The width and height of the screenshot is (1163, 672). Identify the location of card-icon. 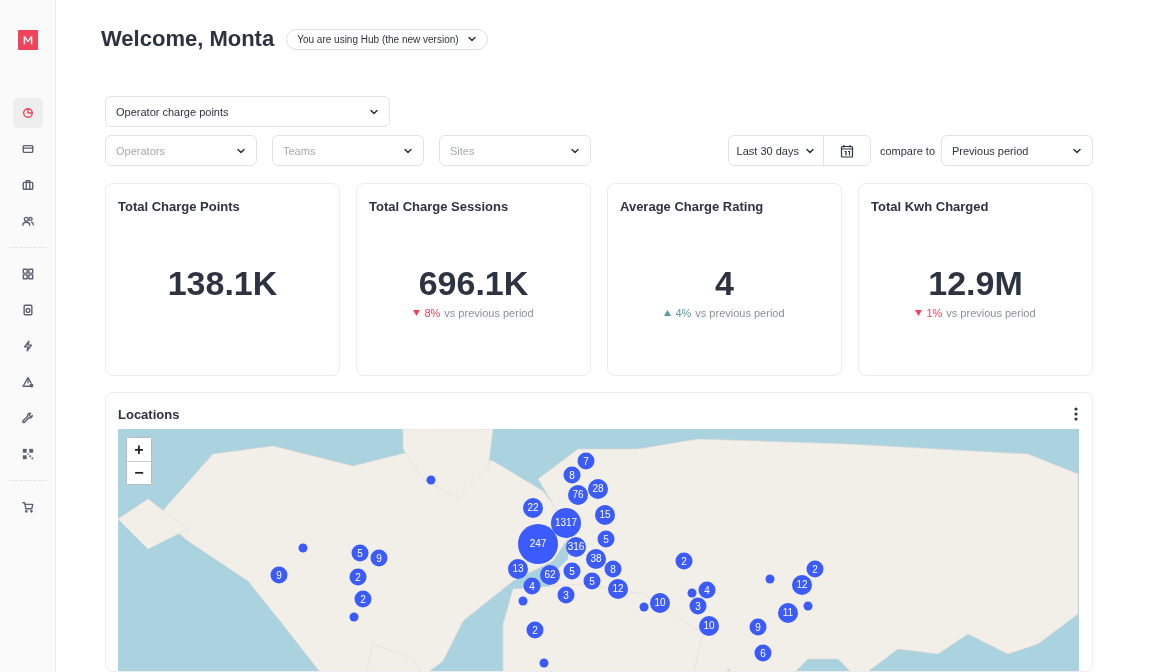
(27, 149).